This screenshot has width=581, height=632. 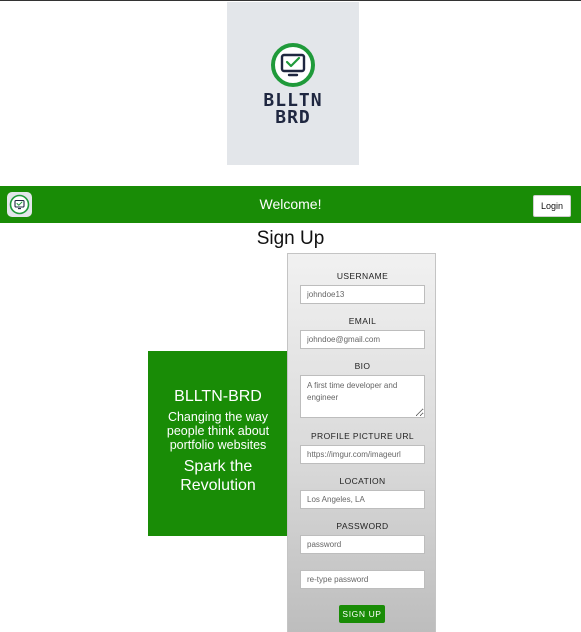 What do you see at coordinates (362, 436) in the screenshot?
I see `profile-picture-label: PROFILE PICTURE URL` at bounding box center [362, 436].